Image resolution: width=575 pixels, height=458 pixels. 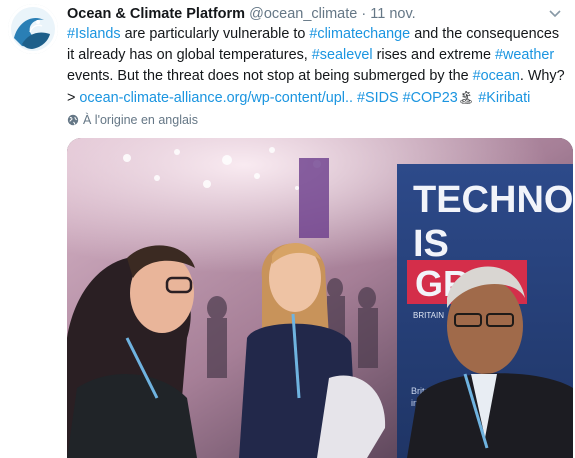 I want to click on globe-icon, so click(x=73, y=122).